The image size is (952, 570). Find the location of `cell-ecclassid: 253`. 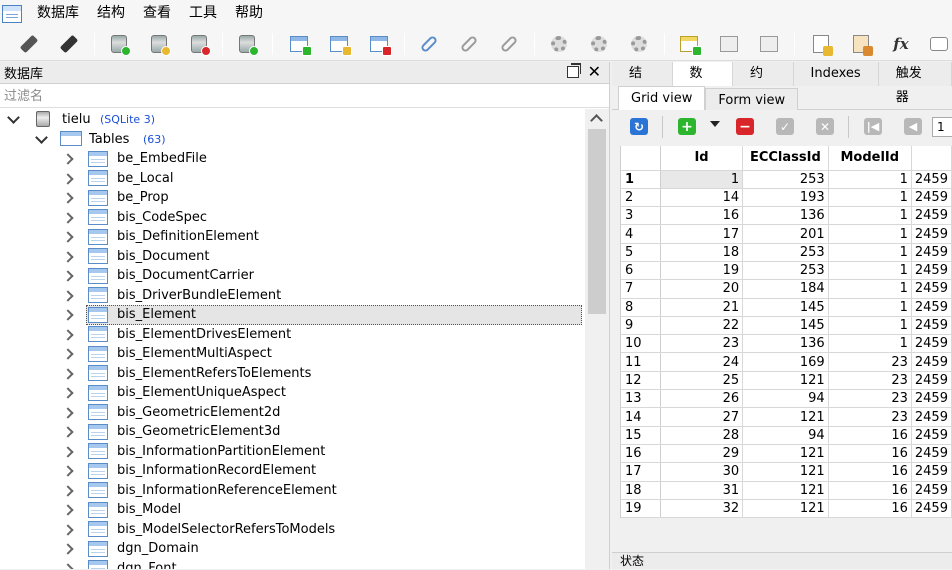

cell-ecclassid: 253 is located at coordinates (785, 179).